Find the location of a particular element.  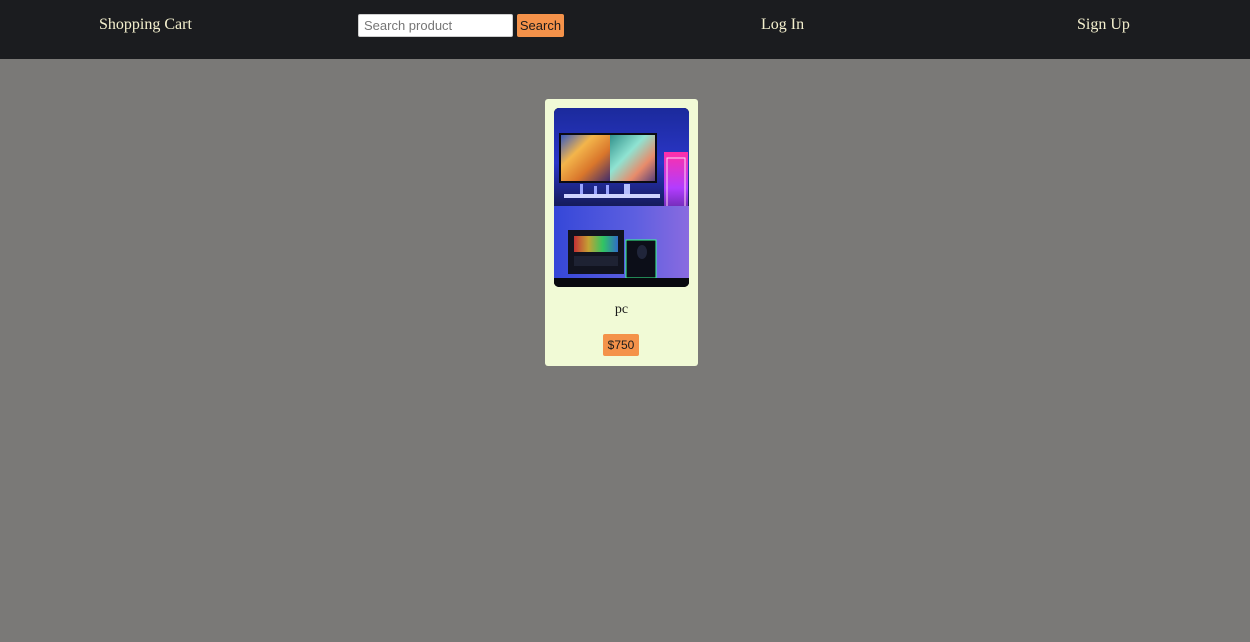

top-navbar: Shopping Cart Search Log In Sign Up is located at coordinates (625, 29).